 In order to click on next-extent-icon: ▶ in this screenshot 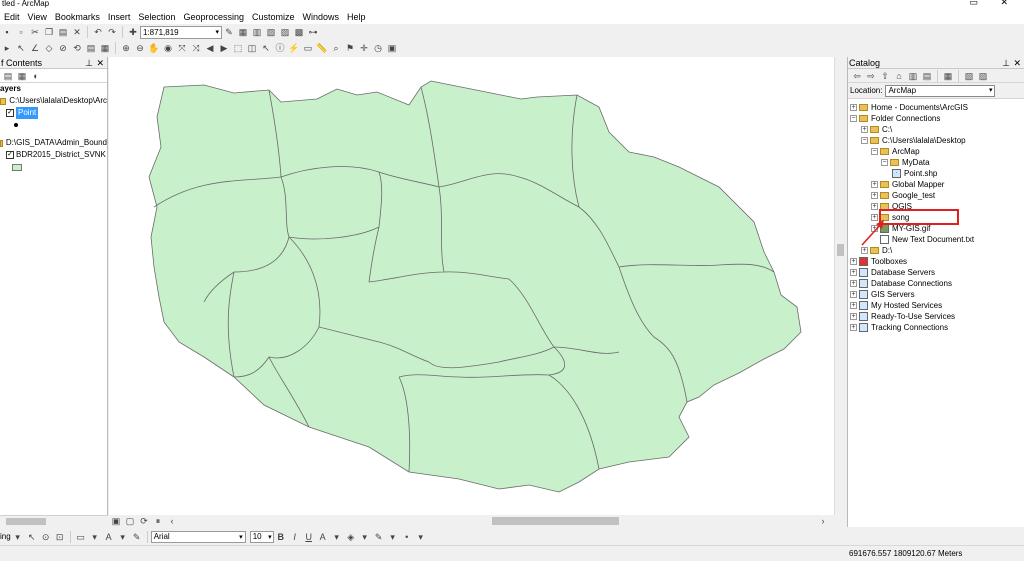, I will do `click(224, 48)`.